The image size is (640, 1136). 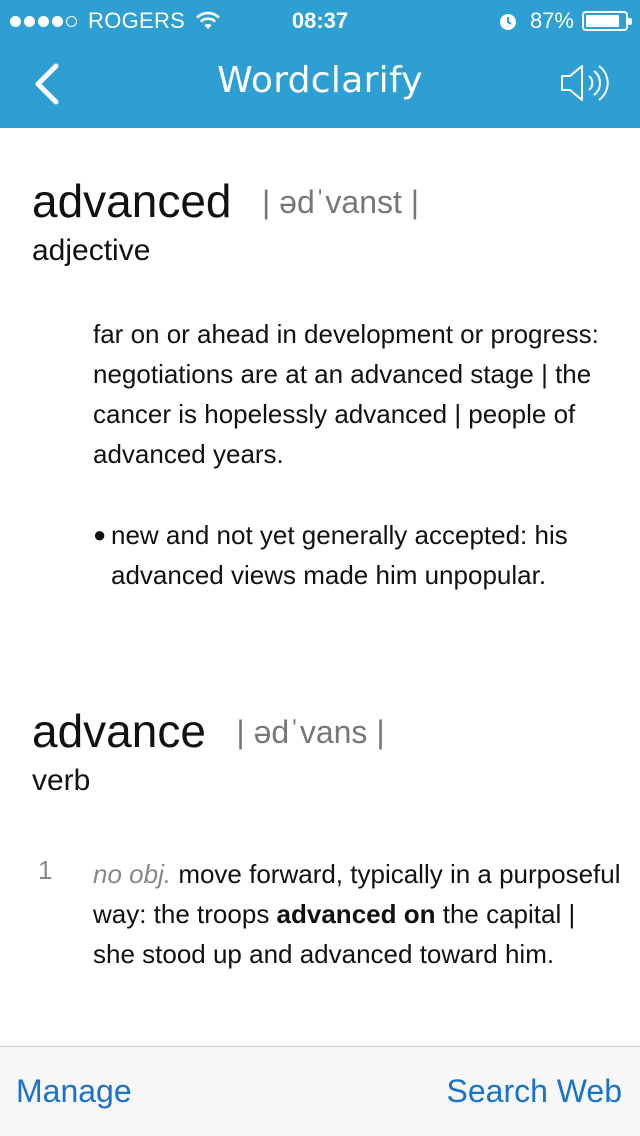 What do you see at coordinates (74, 1091) in the screenshot?
I see `manage-button: Manage` at bounding box center [74, 1091].